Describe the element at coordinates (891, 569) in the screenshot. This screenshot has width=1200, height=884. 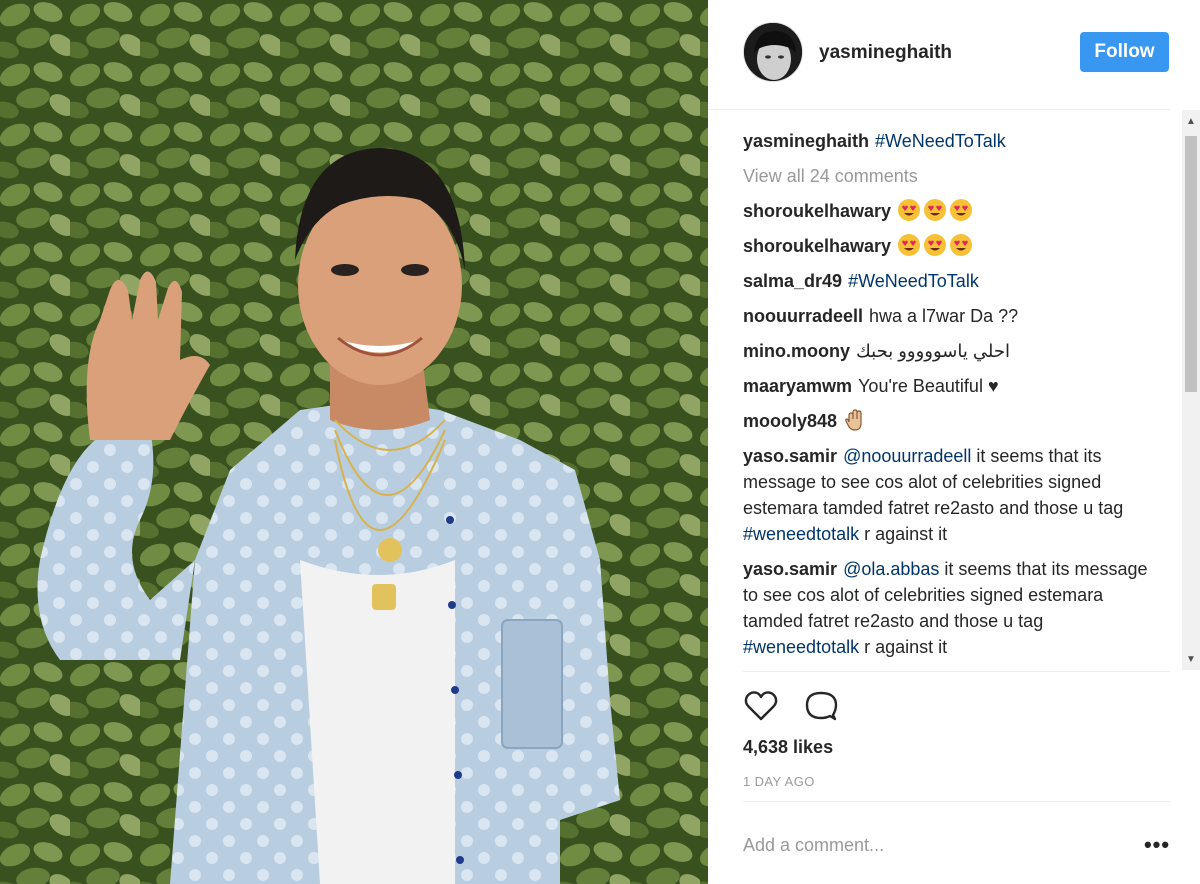
I see `comment-mention: @ola.abbas` at that location.